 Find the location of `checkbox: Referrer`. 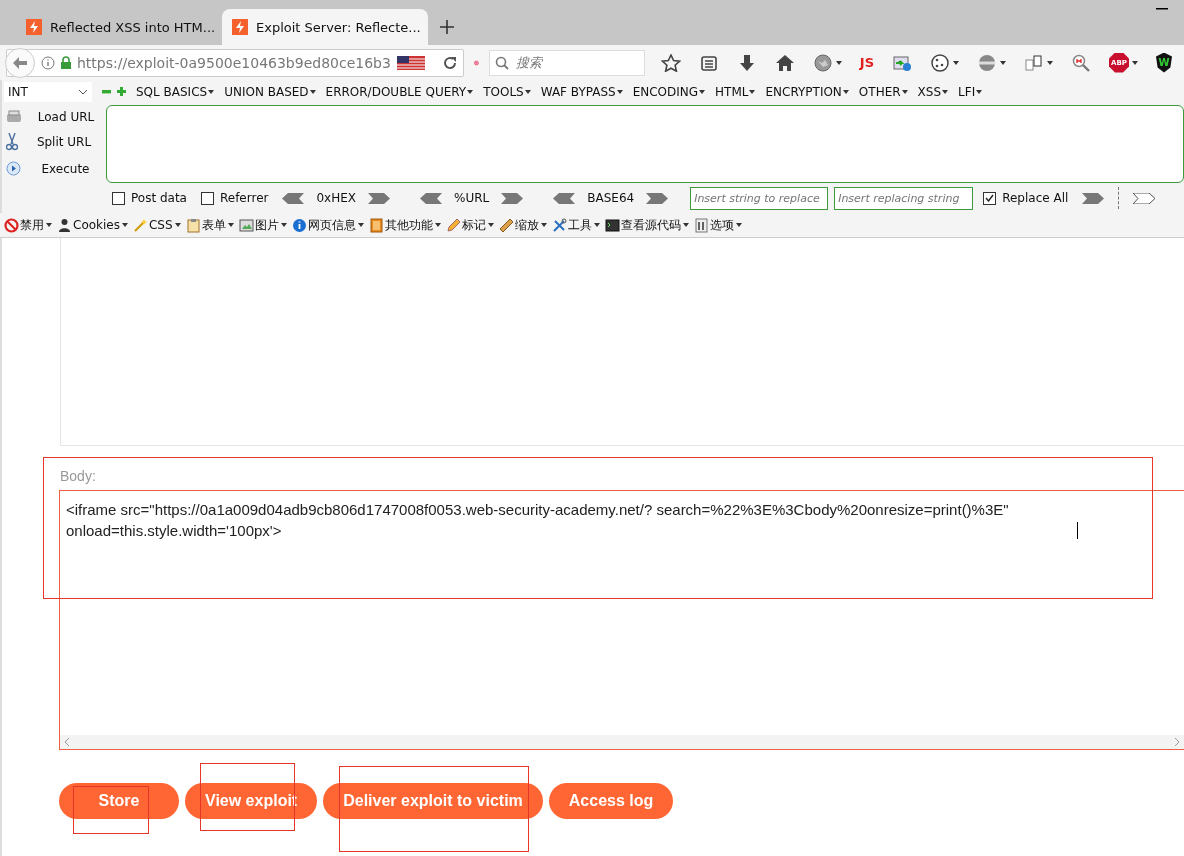

checkbox: Referrer is located at coordinates (234, 198).